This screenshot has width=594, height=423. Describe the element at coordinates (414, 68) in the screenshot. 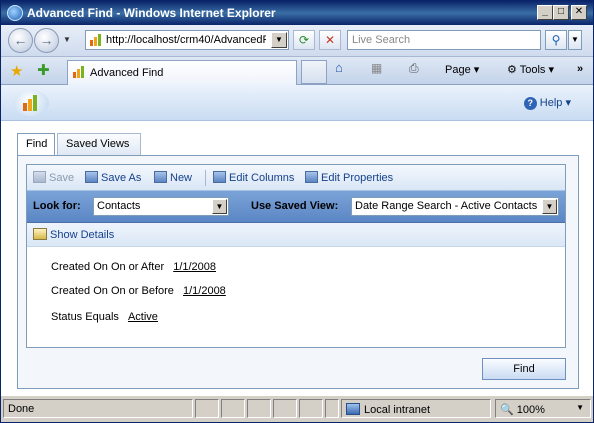

I see `print-icon: ⎙` at that location.